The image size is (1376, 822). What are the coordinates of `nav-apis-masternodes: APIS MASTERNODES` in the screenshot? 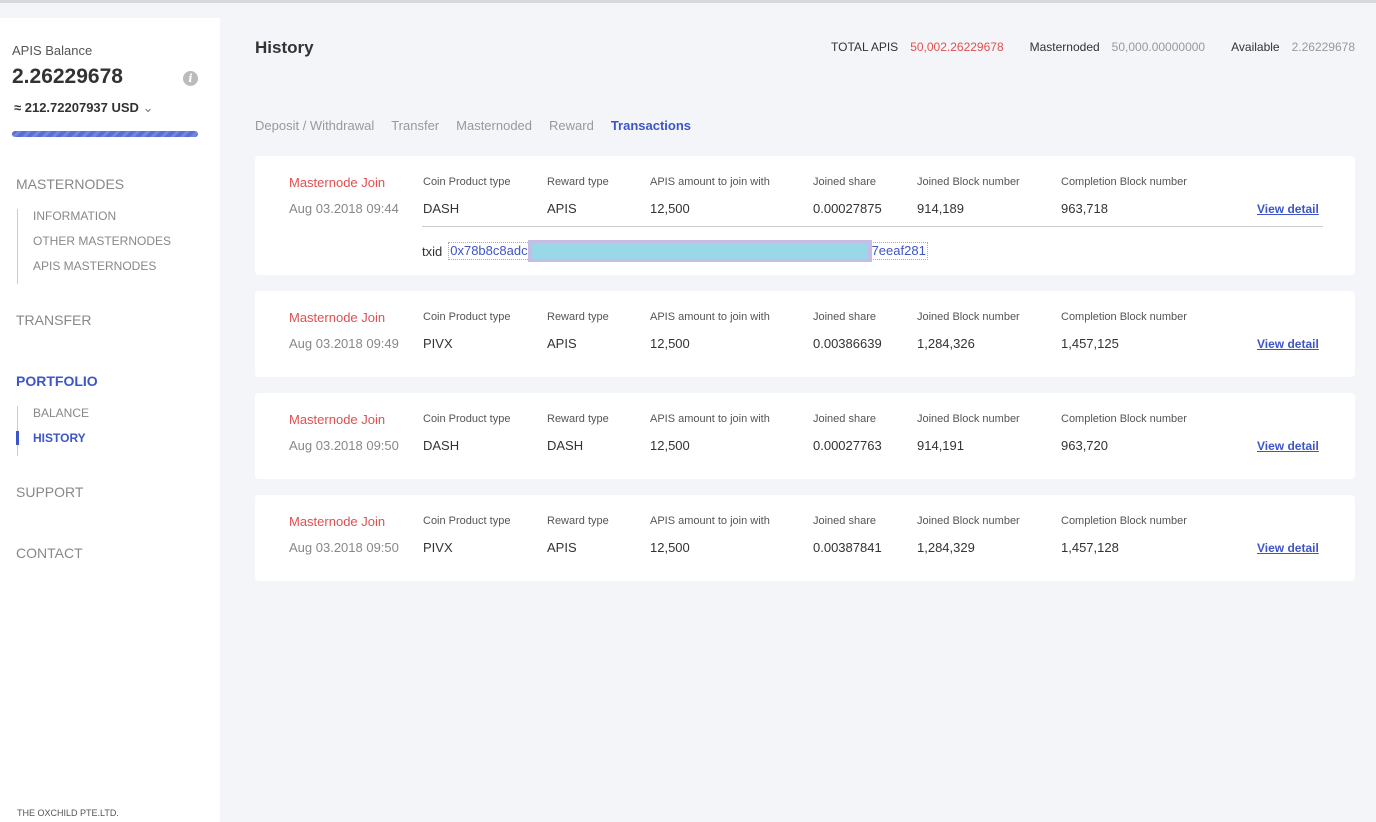 It's located at (102, 271).